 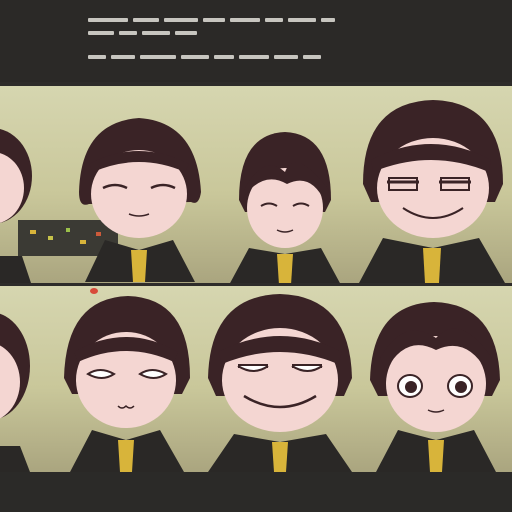 I want to click on footer-bar, so click(x=256, y=492).